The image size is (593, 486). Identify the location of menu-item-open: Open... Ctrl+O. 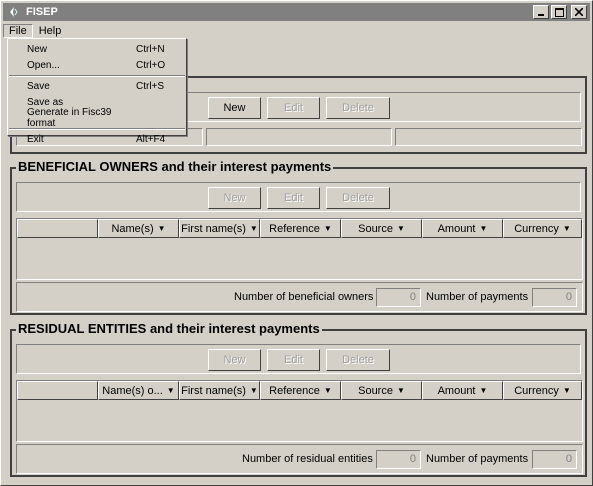
(97, 66).